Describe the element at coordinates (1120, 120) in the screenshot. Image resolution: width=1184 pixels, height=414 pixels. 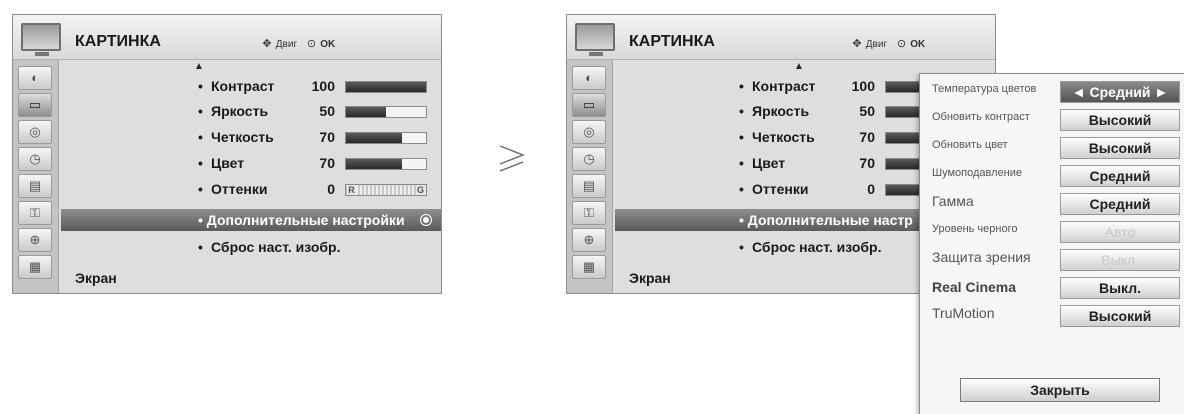
I see `dynamic-contrast-value: Высокий` at that location.